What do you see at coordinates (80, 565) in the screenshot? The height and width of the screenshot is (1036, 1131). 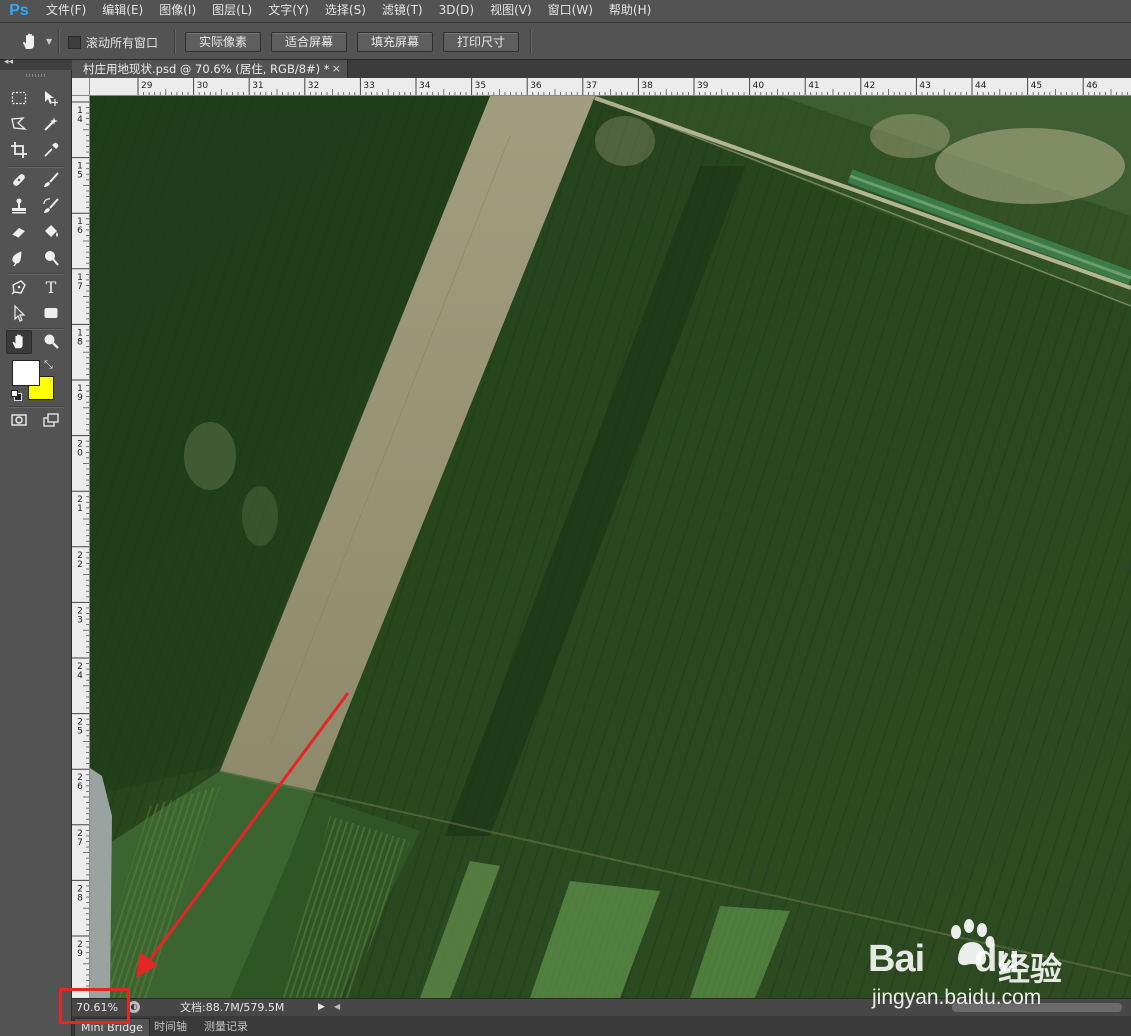 I see `ruler-label: 2` at bounding box center [80, 565].